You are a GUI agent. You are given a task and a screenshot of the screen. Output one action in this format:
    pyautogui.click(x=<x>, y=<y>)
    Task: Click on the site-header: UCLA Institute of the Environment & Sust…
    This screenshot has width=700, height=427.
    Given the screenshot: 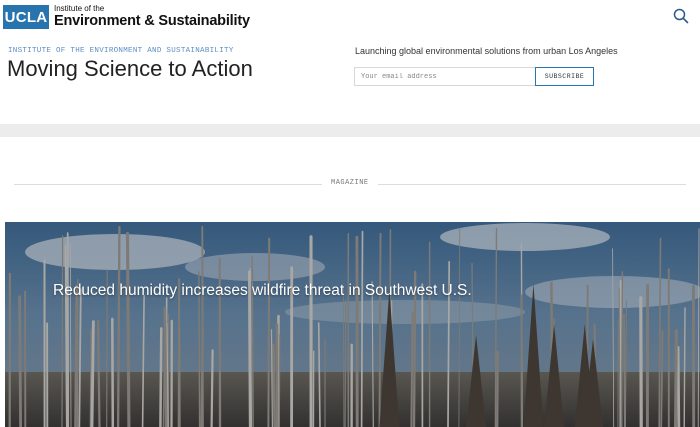 What is the action you would take?
    pyautogui.click(x=350, y=16)
    